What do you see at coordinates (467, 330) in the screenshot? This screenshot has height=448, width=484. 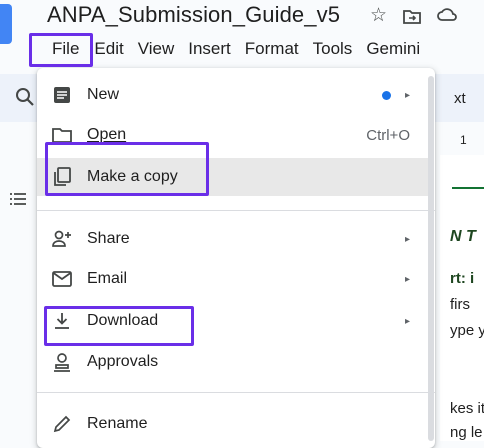 I see `doc-text-line: ype y` at bounding box center [467, 330].